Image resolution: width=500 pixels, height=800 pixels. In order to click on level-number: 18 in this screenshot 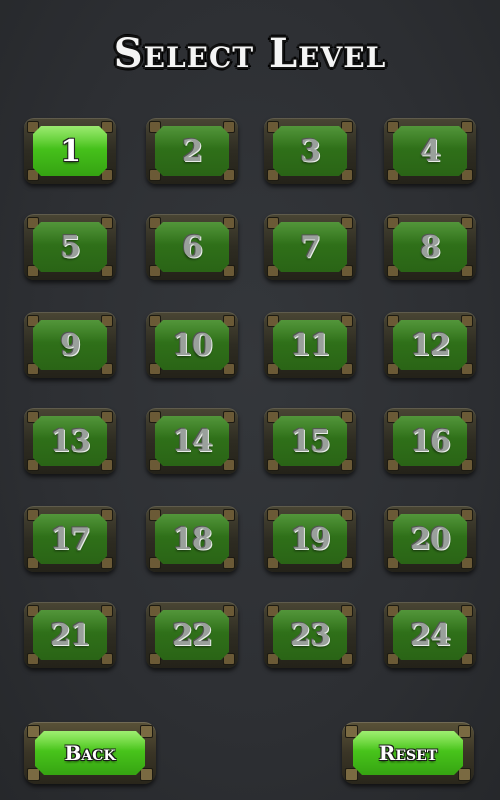, I will do `click(192, 539)`.